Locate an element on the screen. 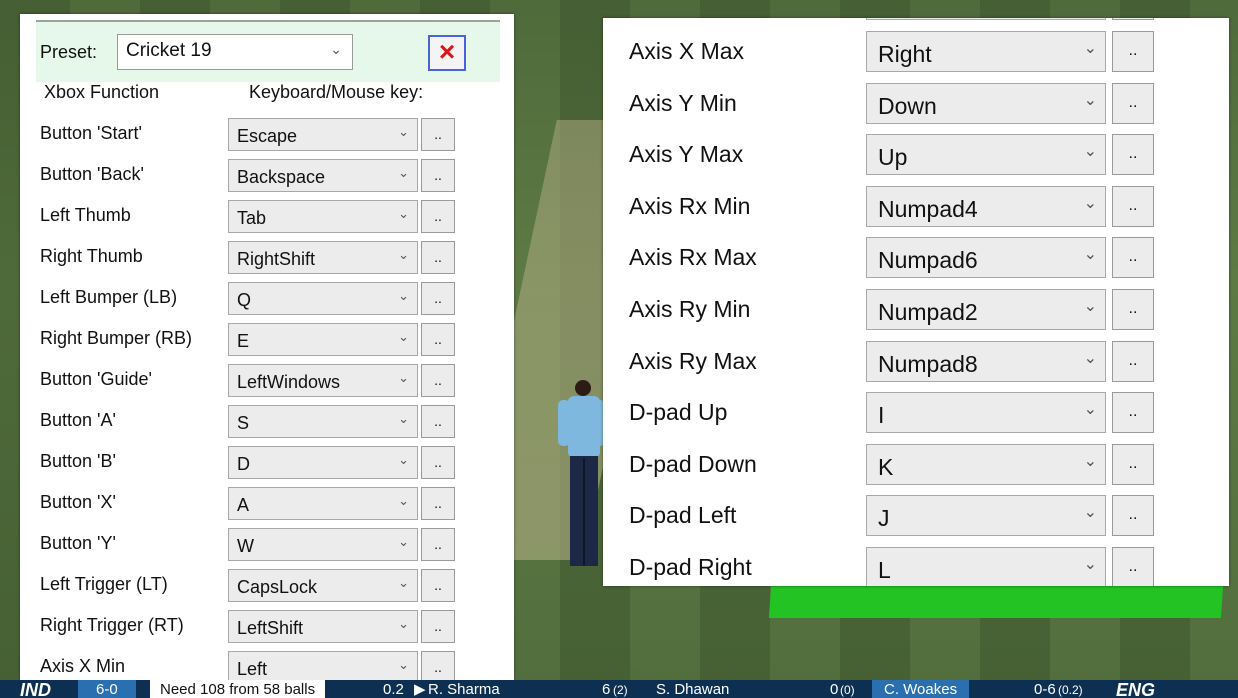 The height and width of the screenshot is (698, 1238). key-dropdown: Up ⌄ is located at coordinates (986, 155).